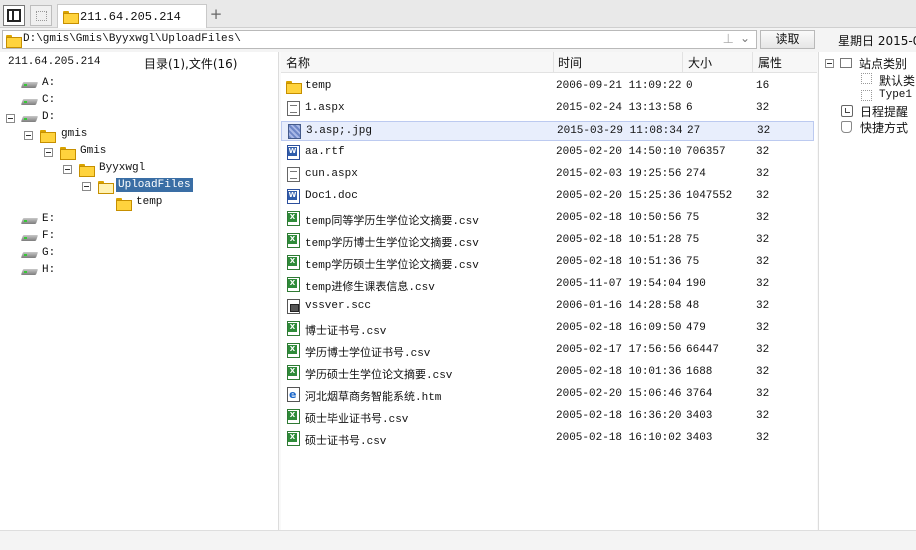 The width and height of the screenshot is (916, 550). What do you see at coordinates (547, 351) in the screenshot?
I see `file-row: 学历博士学位证书号.csv 2005-02-17 17:56:56 66447 32` at bounding box center [547, 351].